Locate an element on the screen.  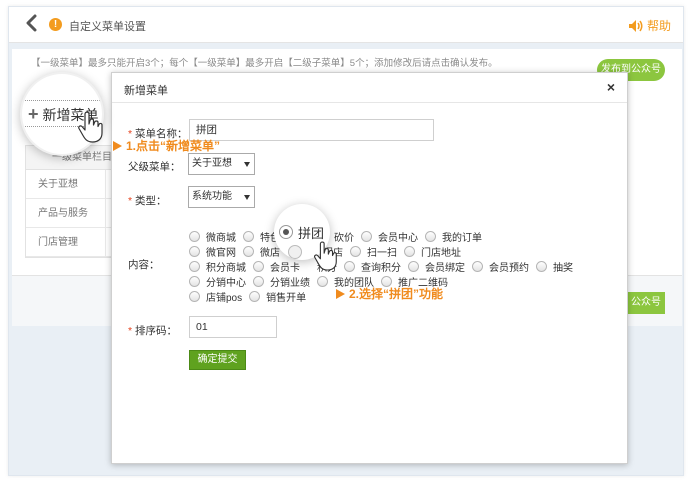
parent-menu-label: 父级菜单： is located at coordinates (154, 167).